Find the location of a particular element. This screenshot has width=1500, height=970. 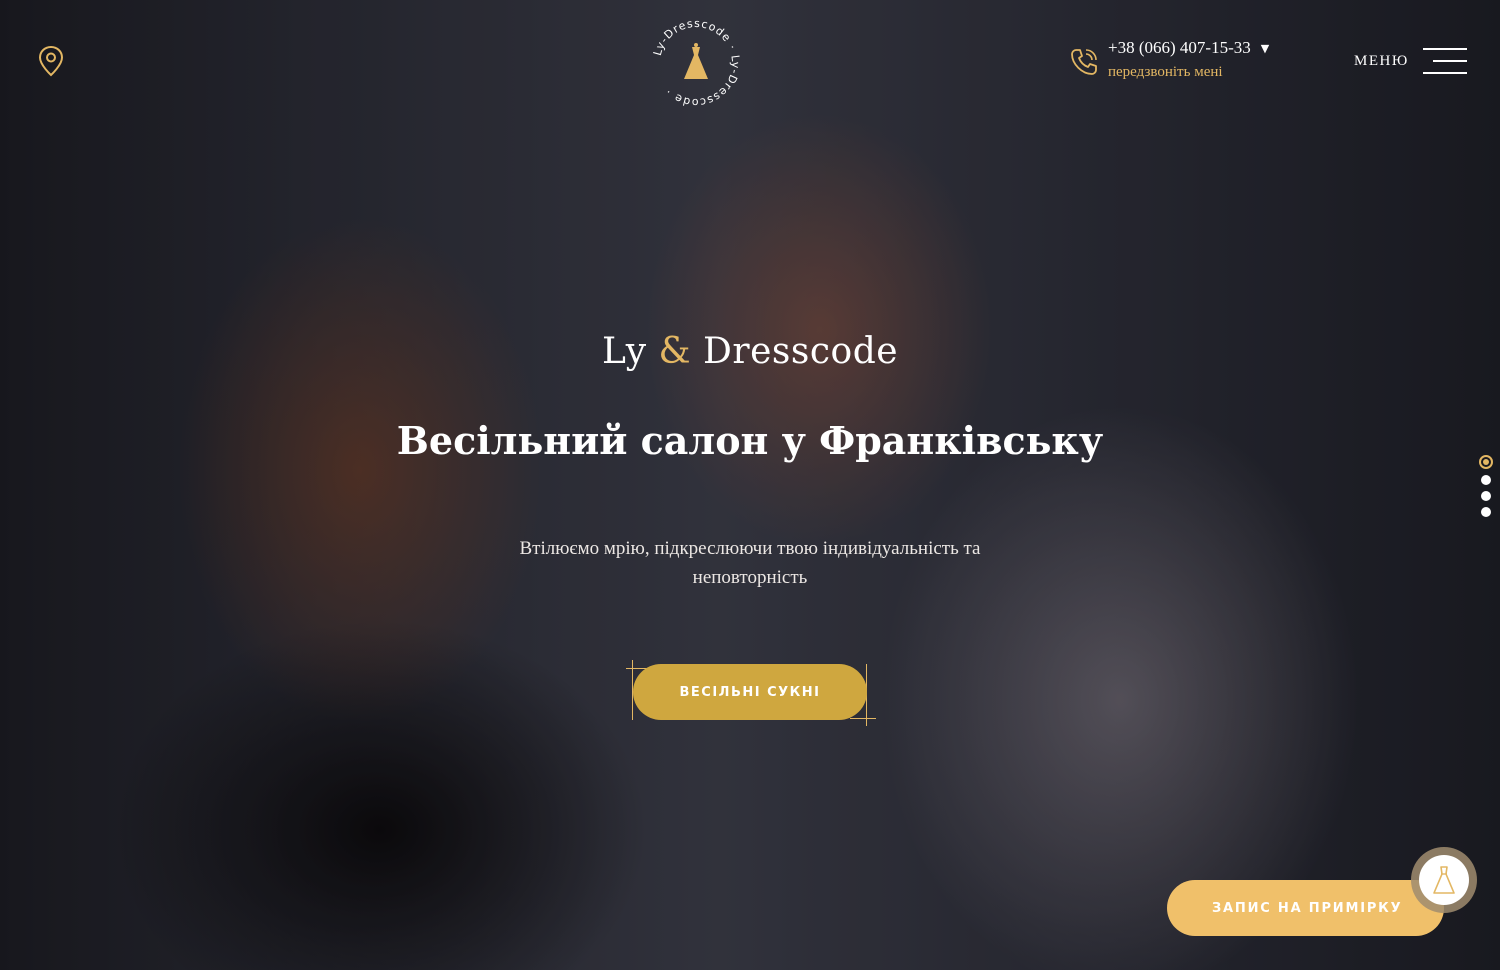

dress-icon is located at coordinates (1444, 880).